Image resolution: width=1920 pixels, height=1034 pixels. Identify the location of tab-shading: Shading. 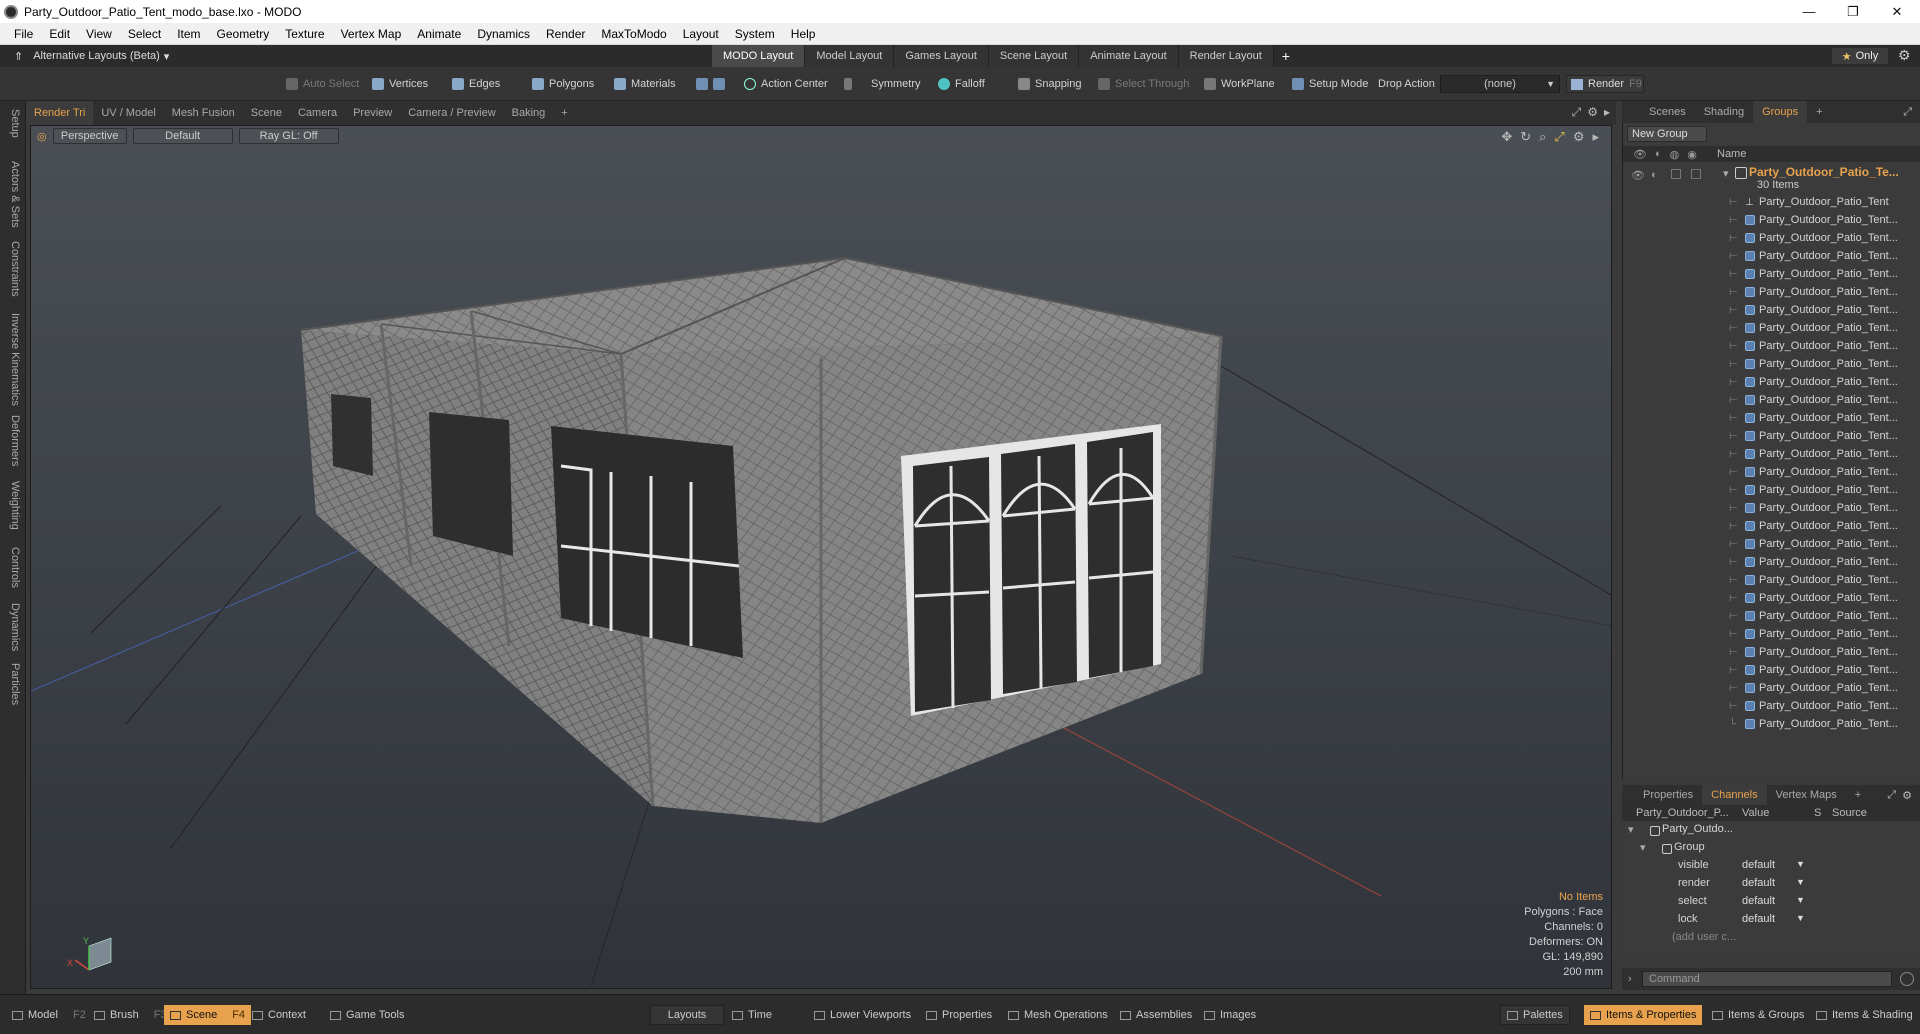
(1724, 112).